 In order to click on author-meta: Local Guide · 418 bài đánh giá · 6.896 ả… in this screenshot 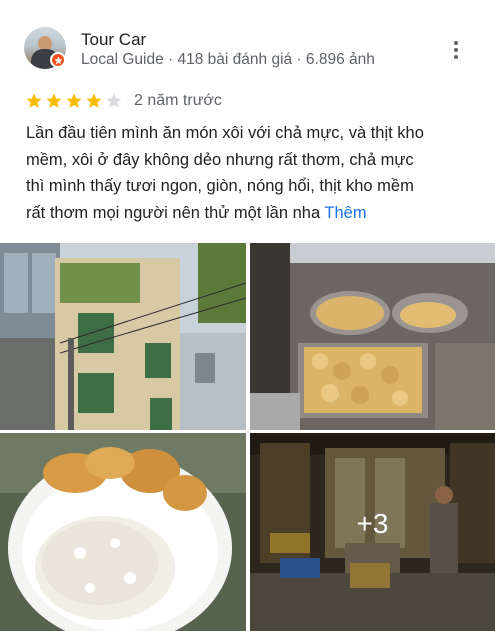, I will do `click(228, 59)`.